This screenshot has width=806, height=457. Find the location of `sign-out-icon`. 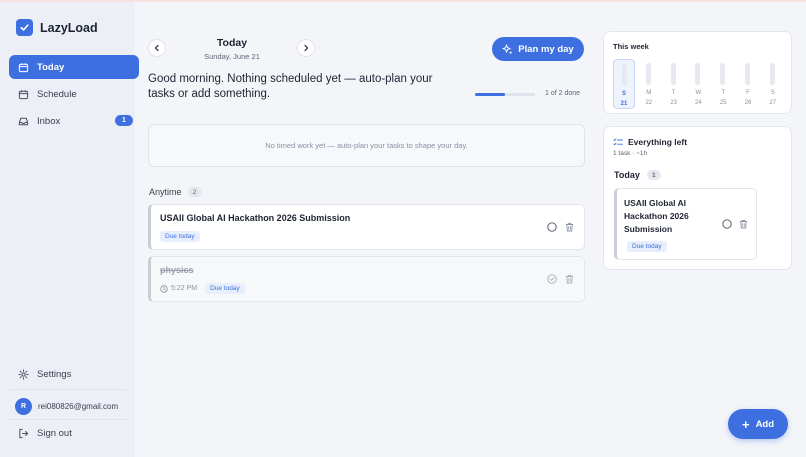

sign-out-icon is located at coordinates (23, 433).